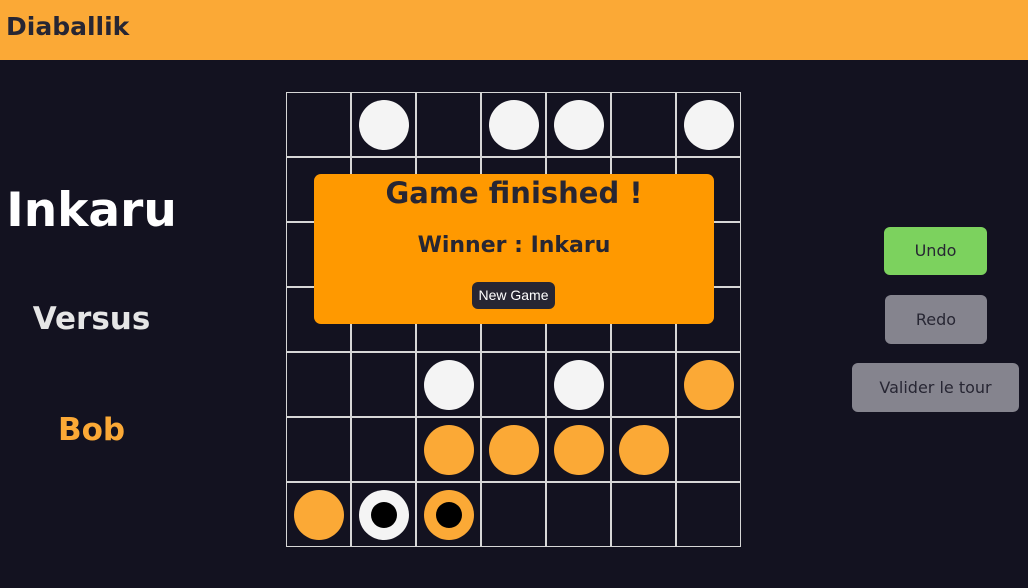  I want to click on versus-label: Versus, so click(91, 319).